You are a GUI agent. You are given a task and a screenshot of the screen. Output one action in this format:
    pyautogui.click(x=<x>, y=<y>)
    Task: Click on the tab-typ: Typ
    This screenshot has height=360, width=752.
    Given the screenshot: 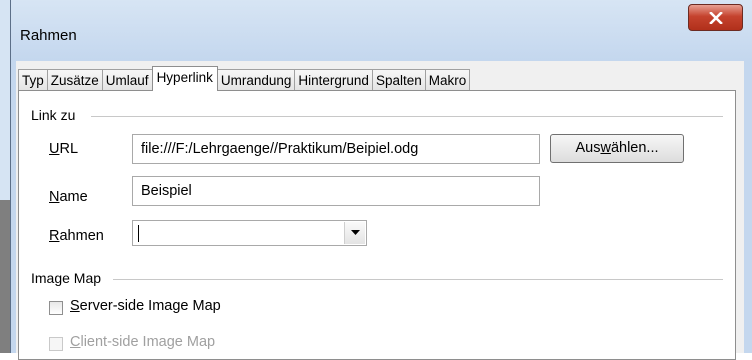 What is the action you would take?
    pyautogui.click(x=33, y=80)
    